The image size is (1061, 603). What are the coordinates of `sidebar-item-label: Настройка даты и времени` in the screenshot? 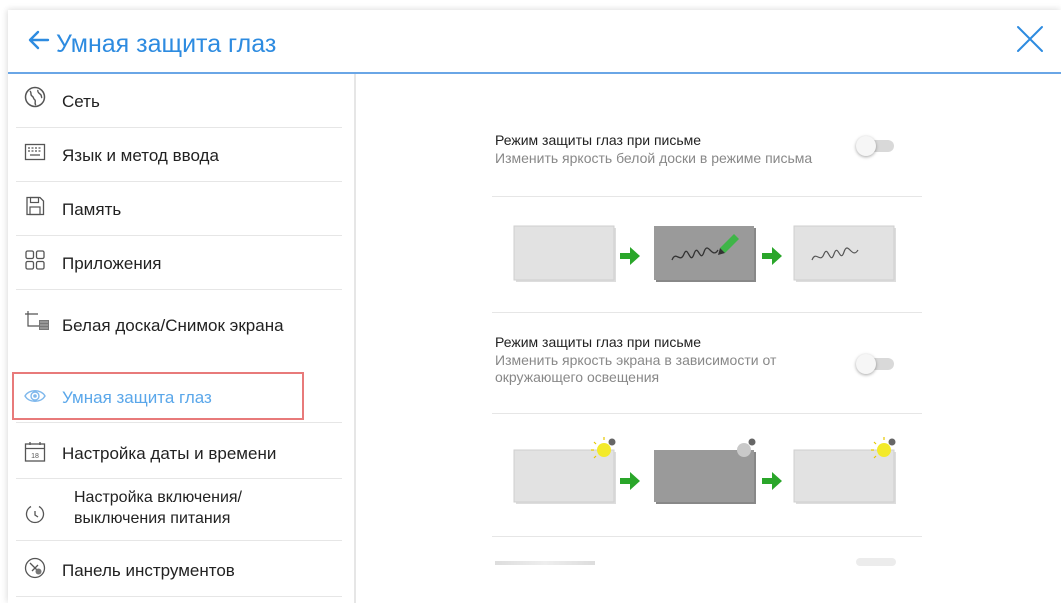 It's located at (169, 453).